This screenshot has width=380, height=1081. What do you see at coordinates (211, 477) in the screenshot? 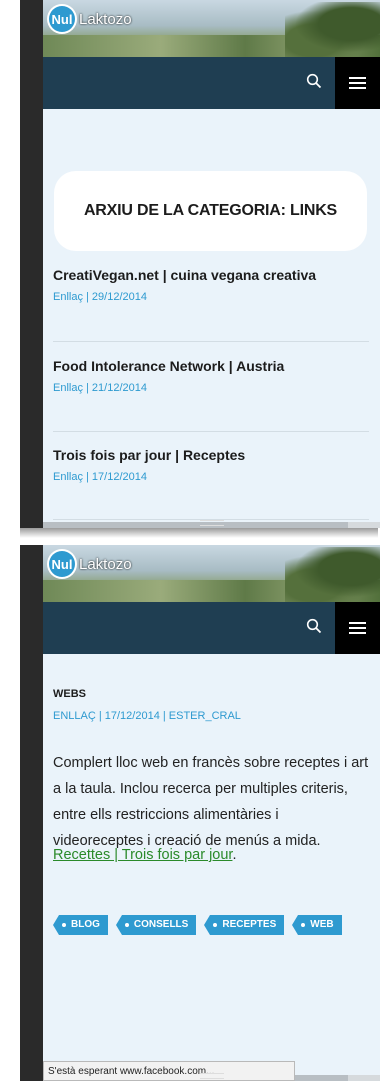
I see `post-meta: Enllaç | 17/12/2014` at bounding box center [211, 477].